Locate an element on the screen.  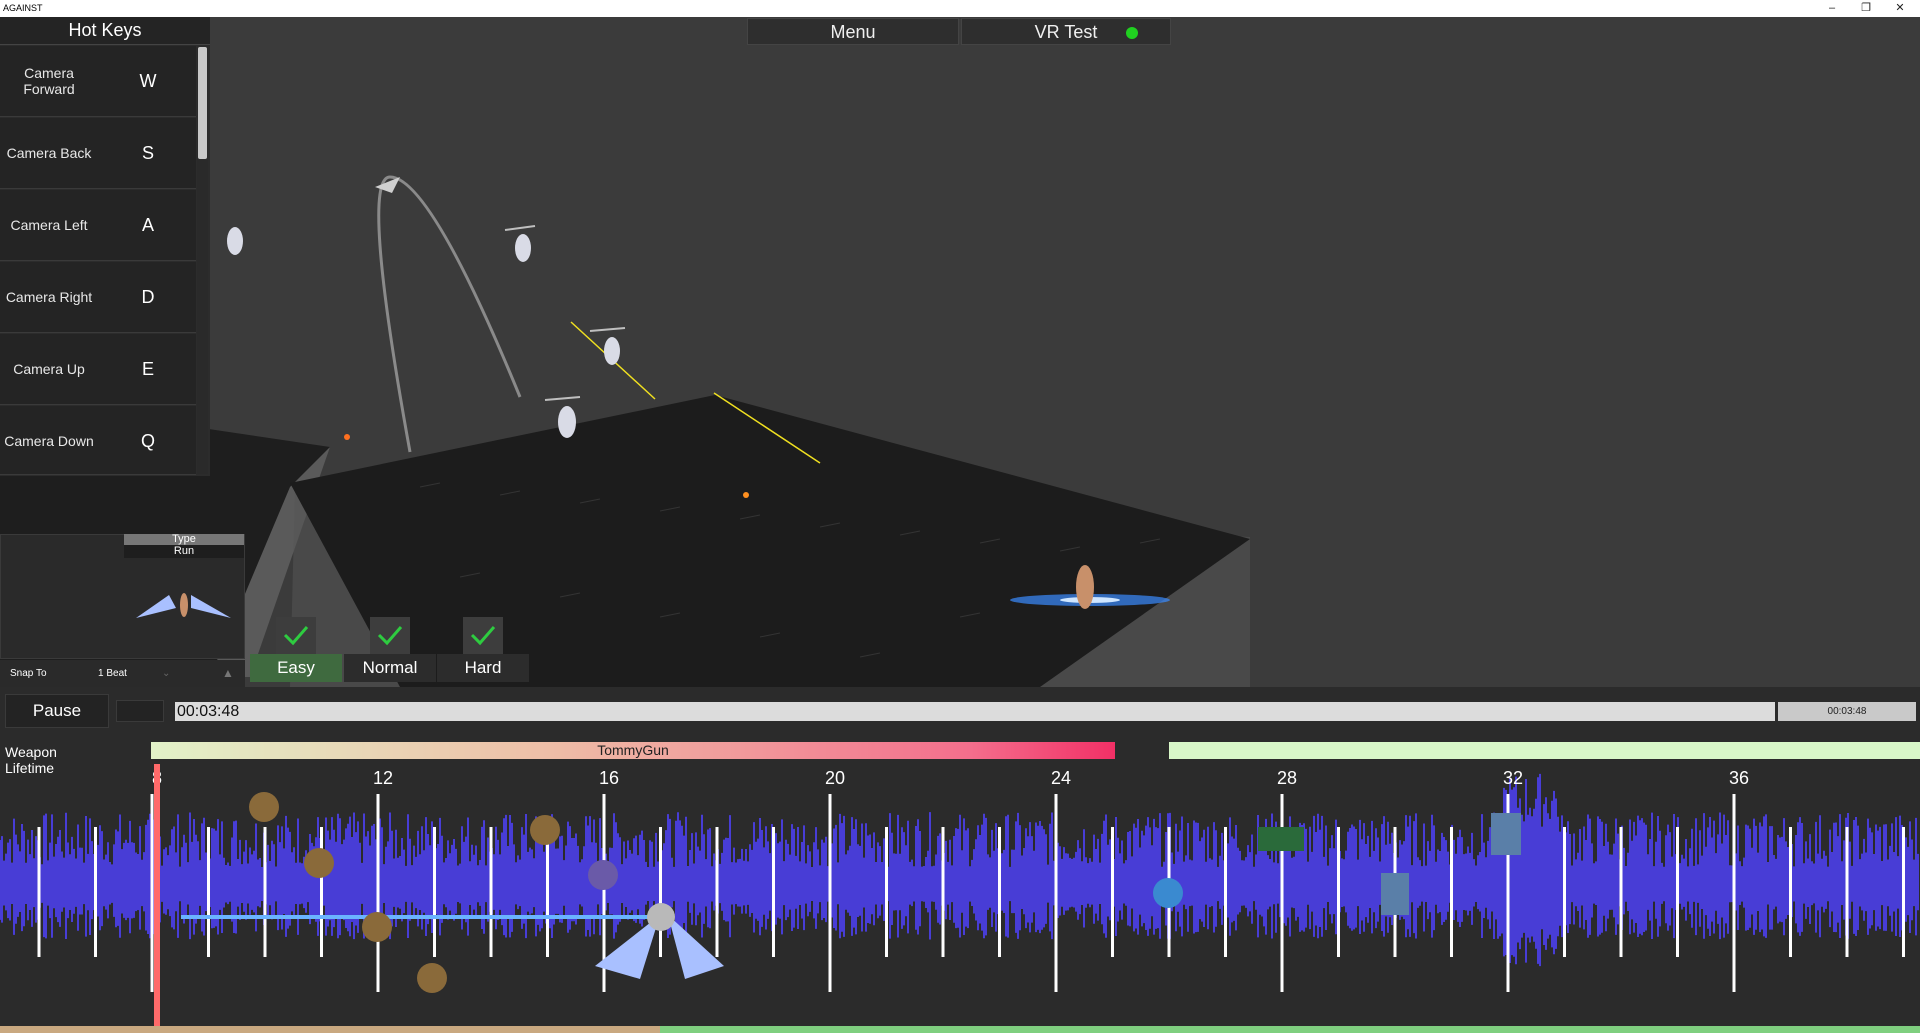
run-note-head is located at coordinates (661, 917).